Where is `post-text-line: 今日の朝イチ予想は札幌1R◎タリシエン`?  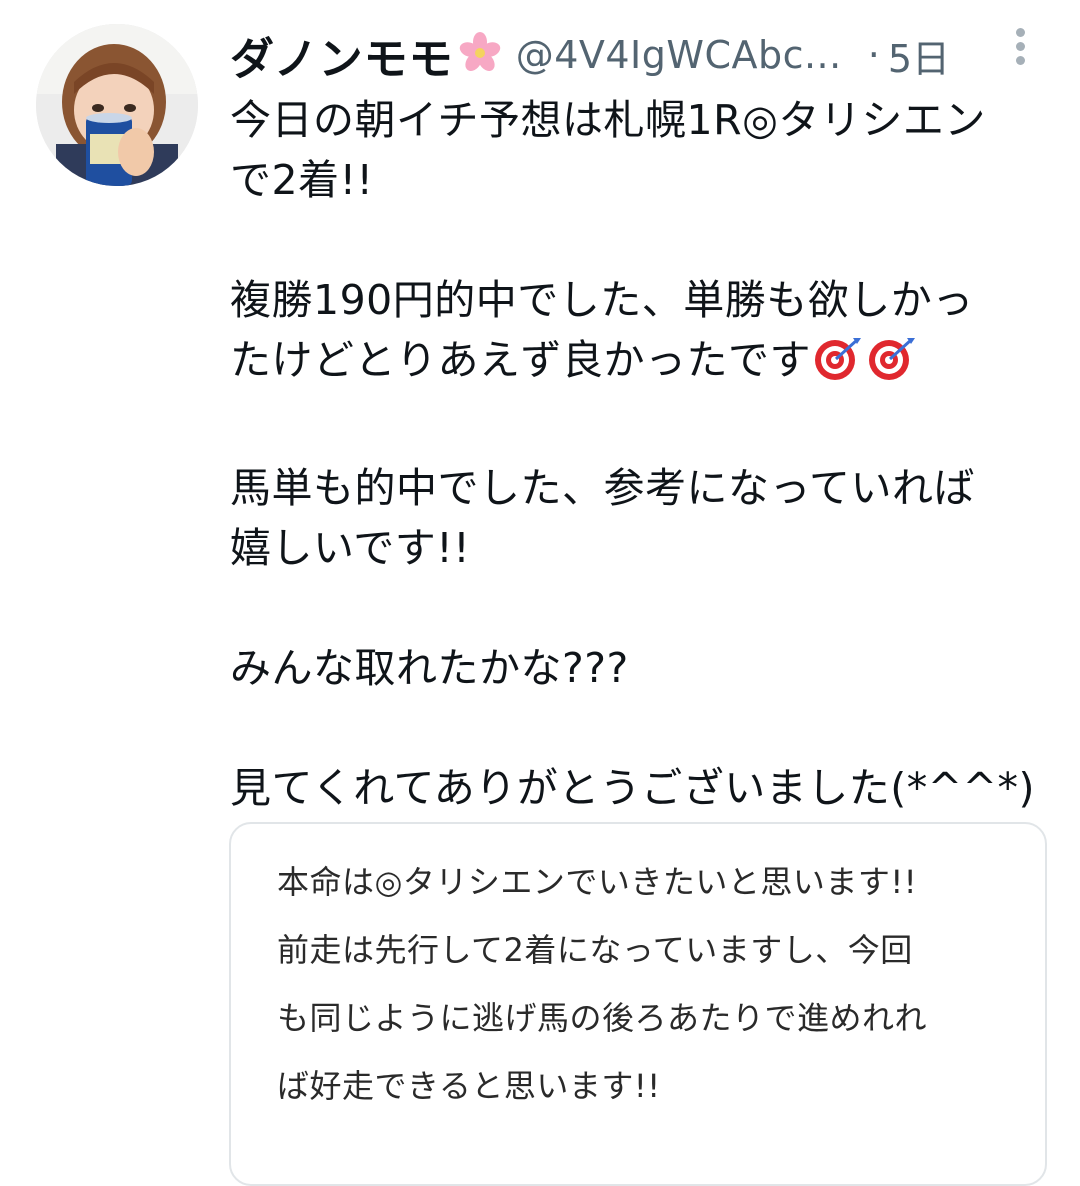 post-text-line: 今日の朝イチ予想は札幌1R◎タリシエン is located at coordinates (608, 120).